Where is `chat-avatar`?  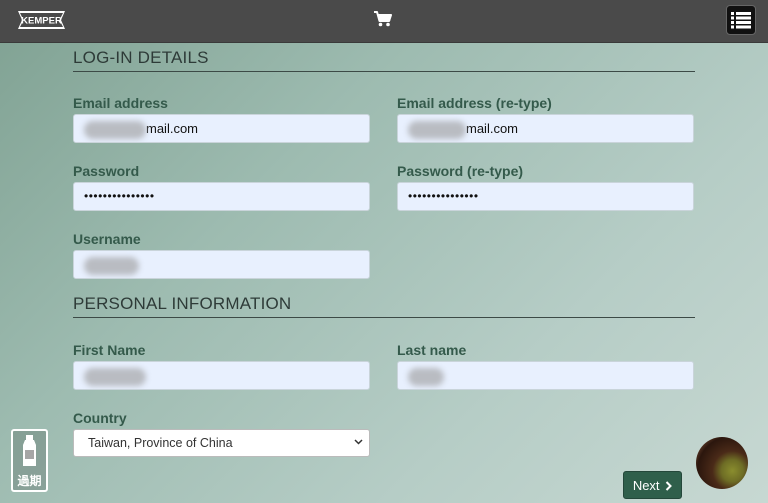 chat-avatar is located at coordinates (722, 463).